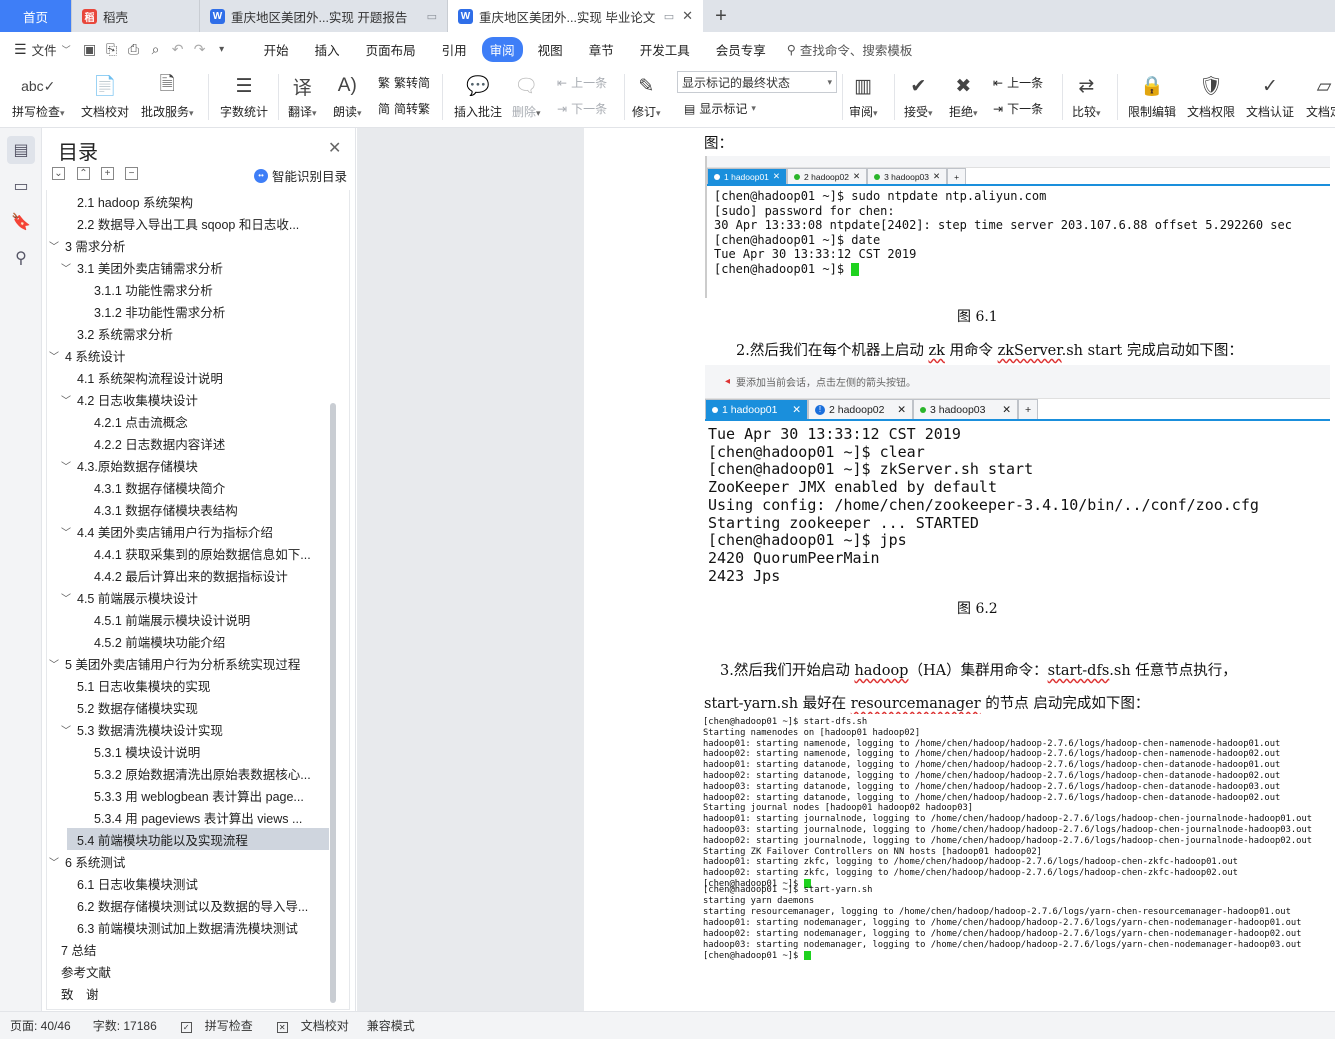 The width and height of the screenshot is (1335, 1039). Describe the element at coordinates (665, 49) in the screenshot. I see `menu-item-developer: 开发工具` at that location.